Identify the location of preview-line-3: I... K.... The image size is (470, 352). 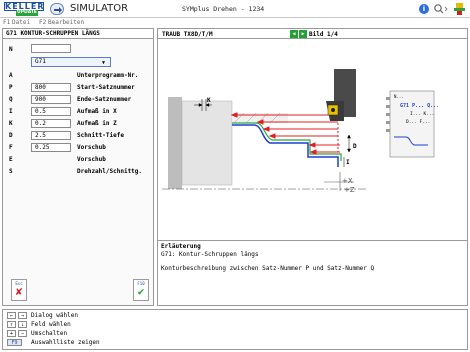
(422, 114).